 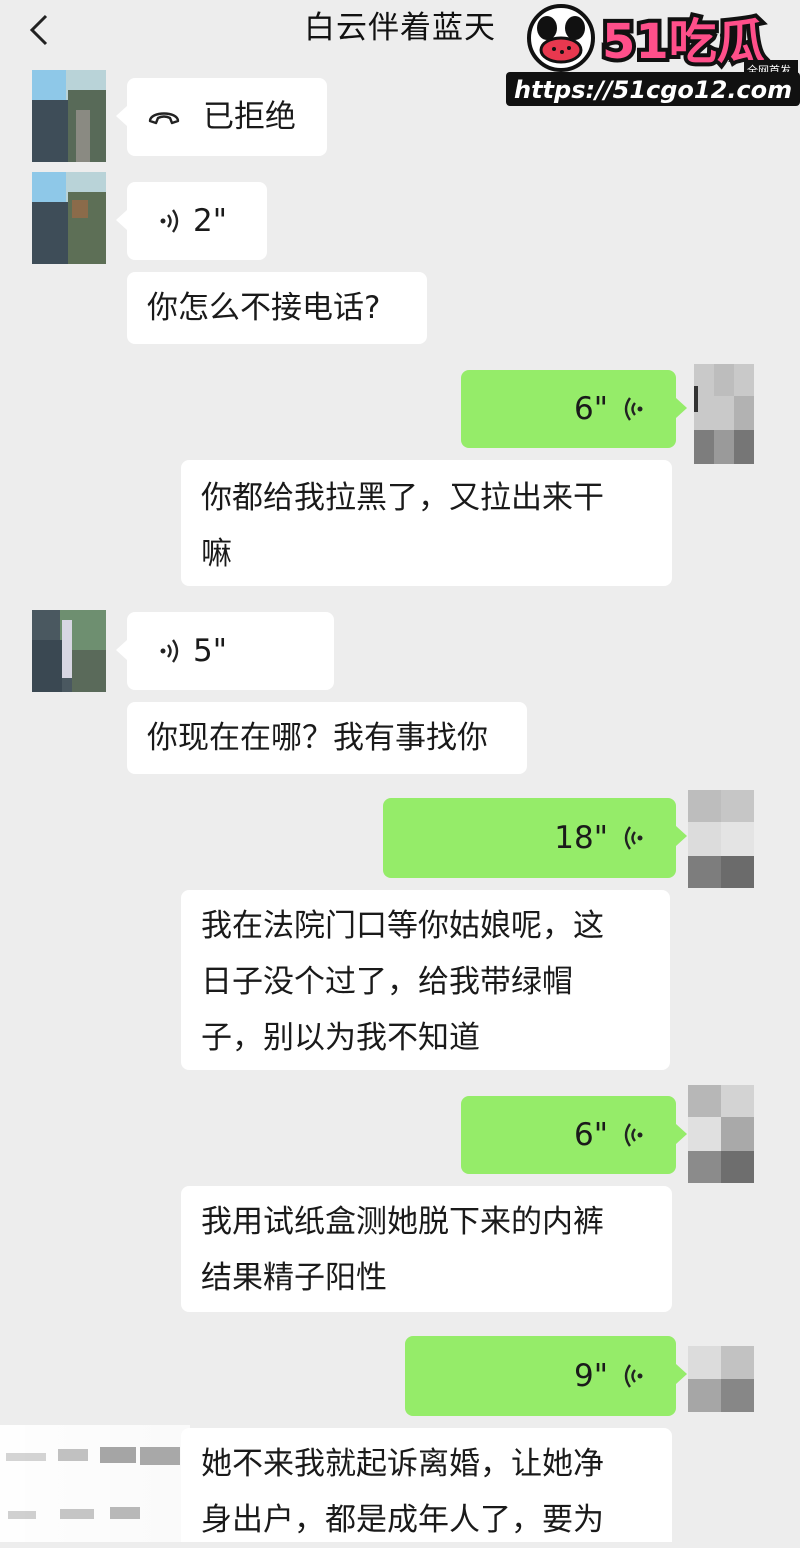 What do you see at coordinates (191, 221) in the screenshot?
I see `voice-message-bubble: 2"` at bounding box center [191, 221].